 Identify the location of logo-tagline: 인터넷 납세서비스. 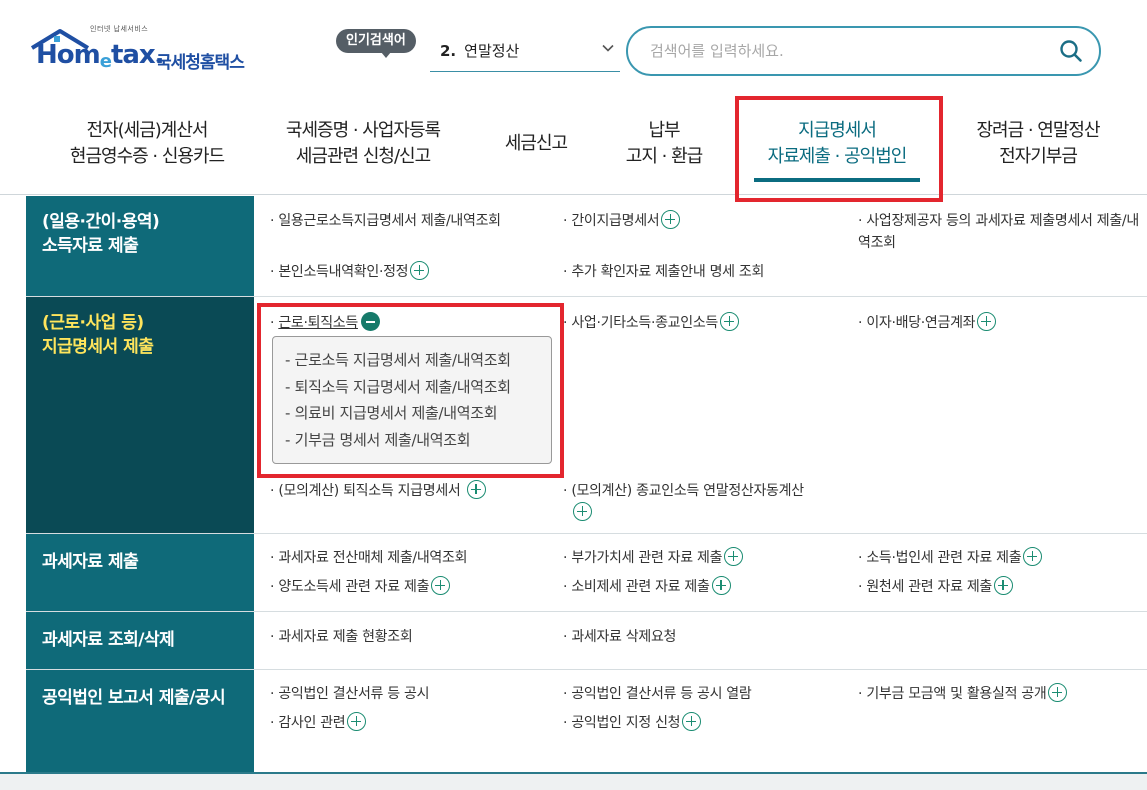
(119, 29).